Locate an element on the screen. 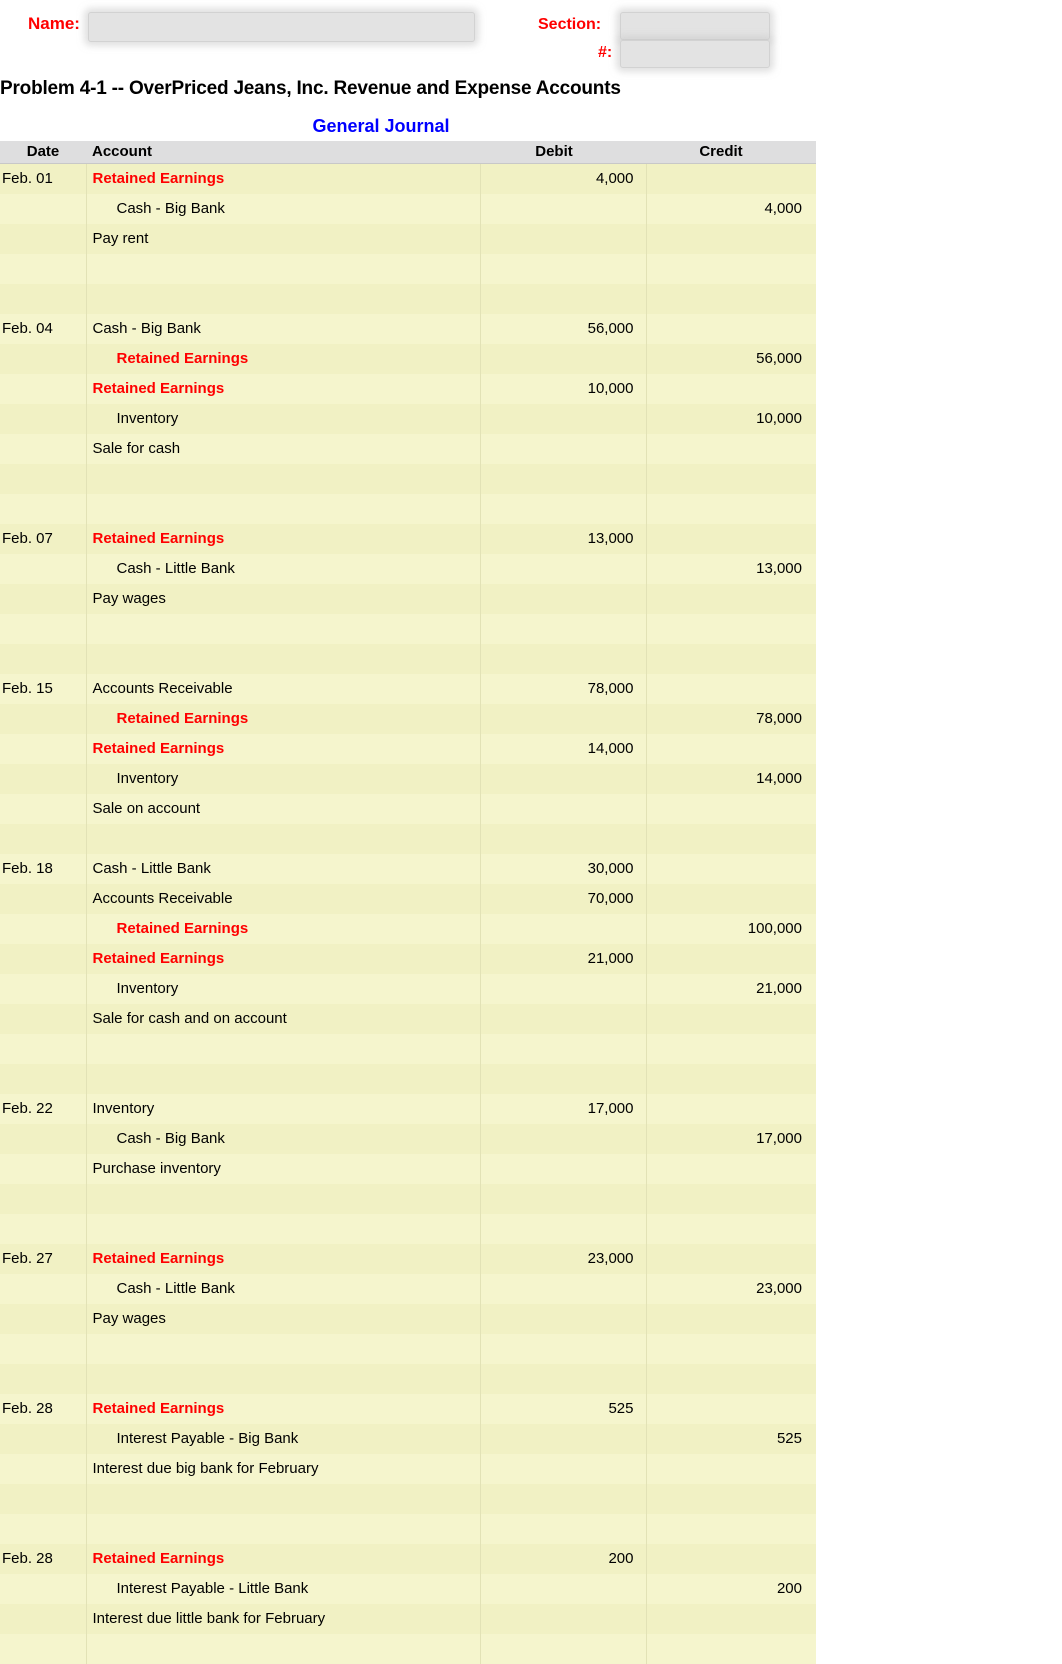 Image resolution: width=1062 pixels, height=1664 pixels. table-row: Retained Earnings100,000 is located at coordinates (408, 929).